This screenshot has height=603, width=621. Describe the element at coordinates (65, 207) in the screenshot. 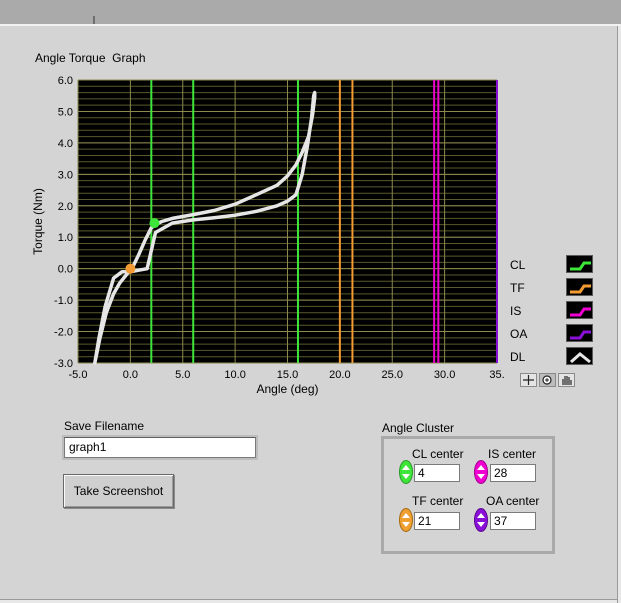

I see `y-tick-label: 2.0` at that location.